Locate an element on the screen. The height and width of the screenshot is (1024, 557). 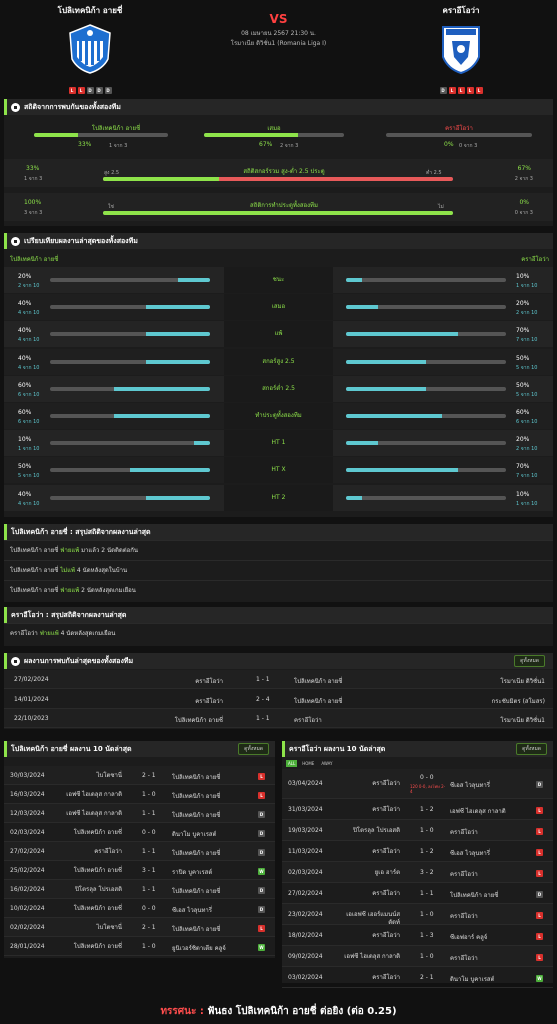
match-home: เอฟซี ไฮเดลุส กาลาติ is located at coordinates (94, 794).